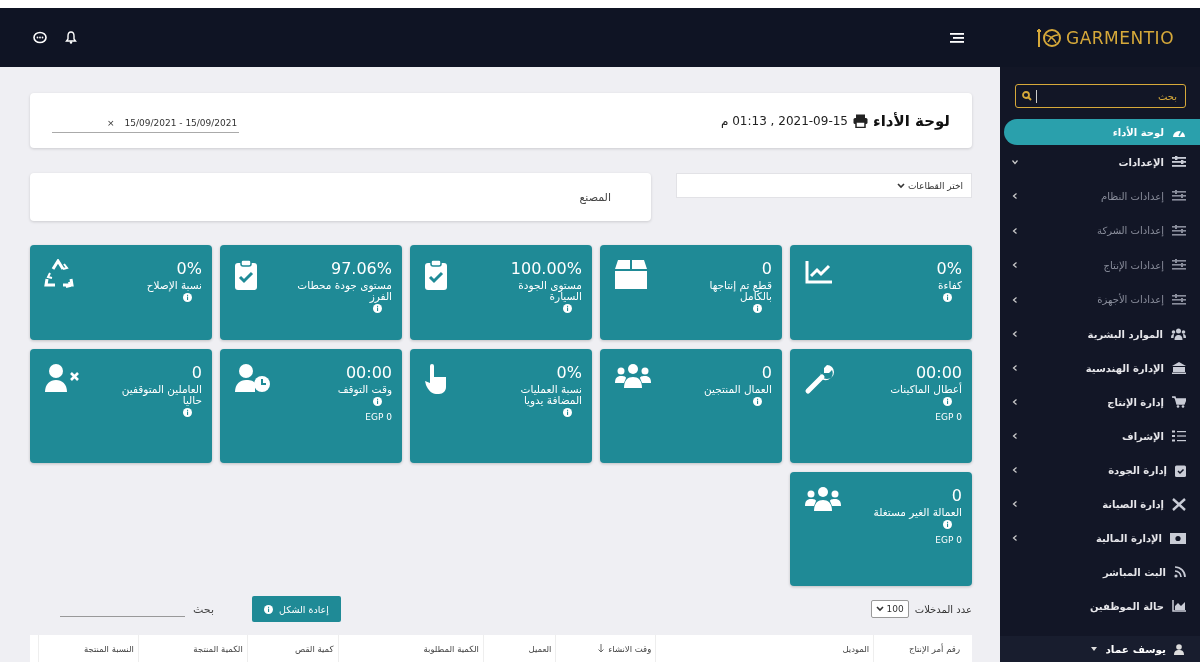 Image resolution: width=1200 pixels, height=662 pixels. Describe the element at coordinates (1100, 368) in the screenshot. I see `sidebar-item: الإدارة الهندسية` at that location.